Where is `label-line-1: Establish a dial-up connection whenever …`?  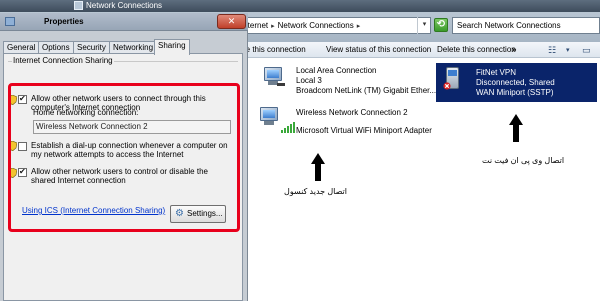 label-line-1: Establish a dial-up connection whenever … is located at coordinates (129, 145).